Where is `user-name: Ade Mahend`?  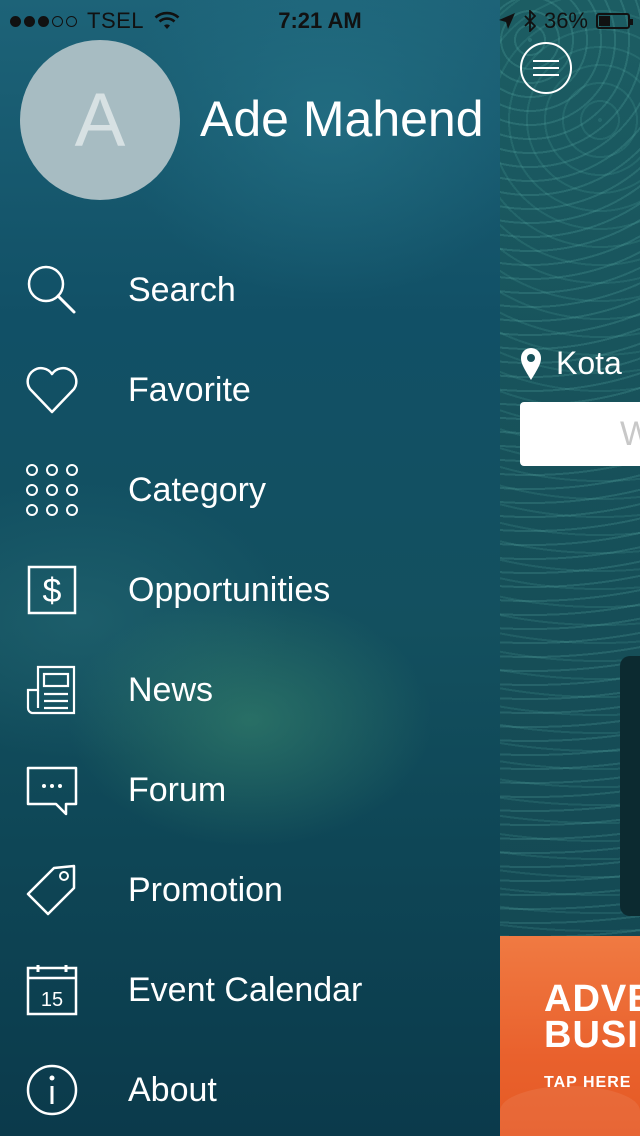
user-name: Ade Mahend is located at coordinates (342, 119).